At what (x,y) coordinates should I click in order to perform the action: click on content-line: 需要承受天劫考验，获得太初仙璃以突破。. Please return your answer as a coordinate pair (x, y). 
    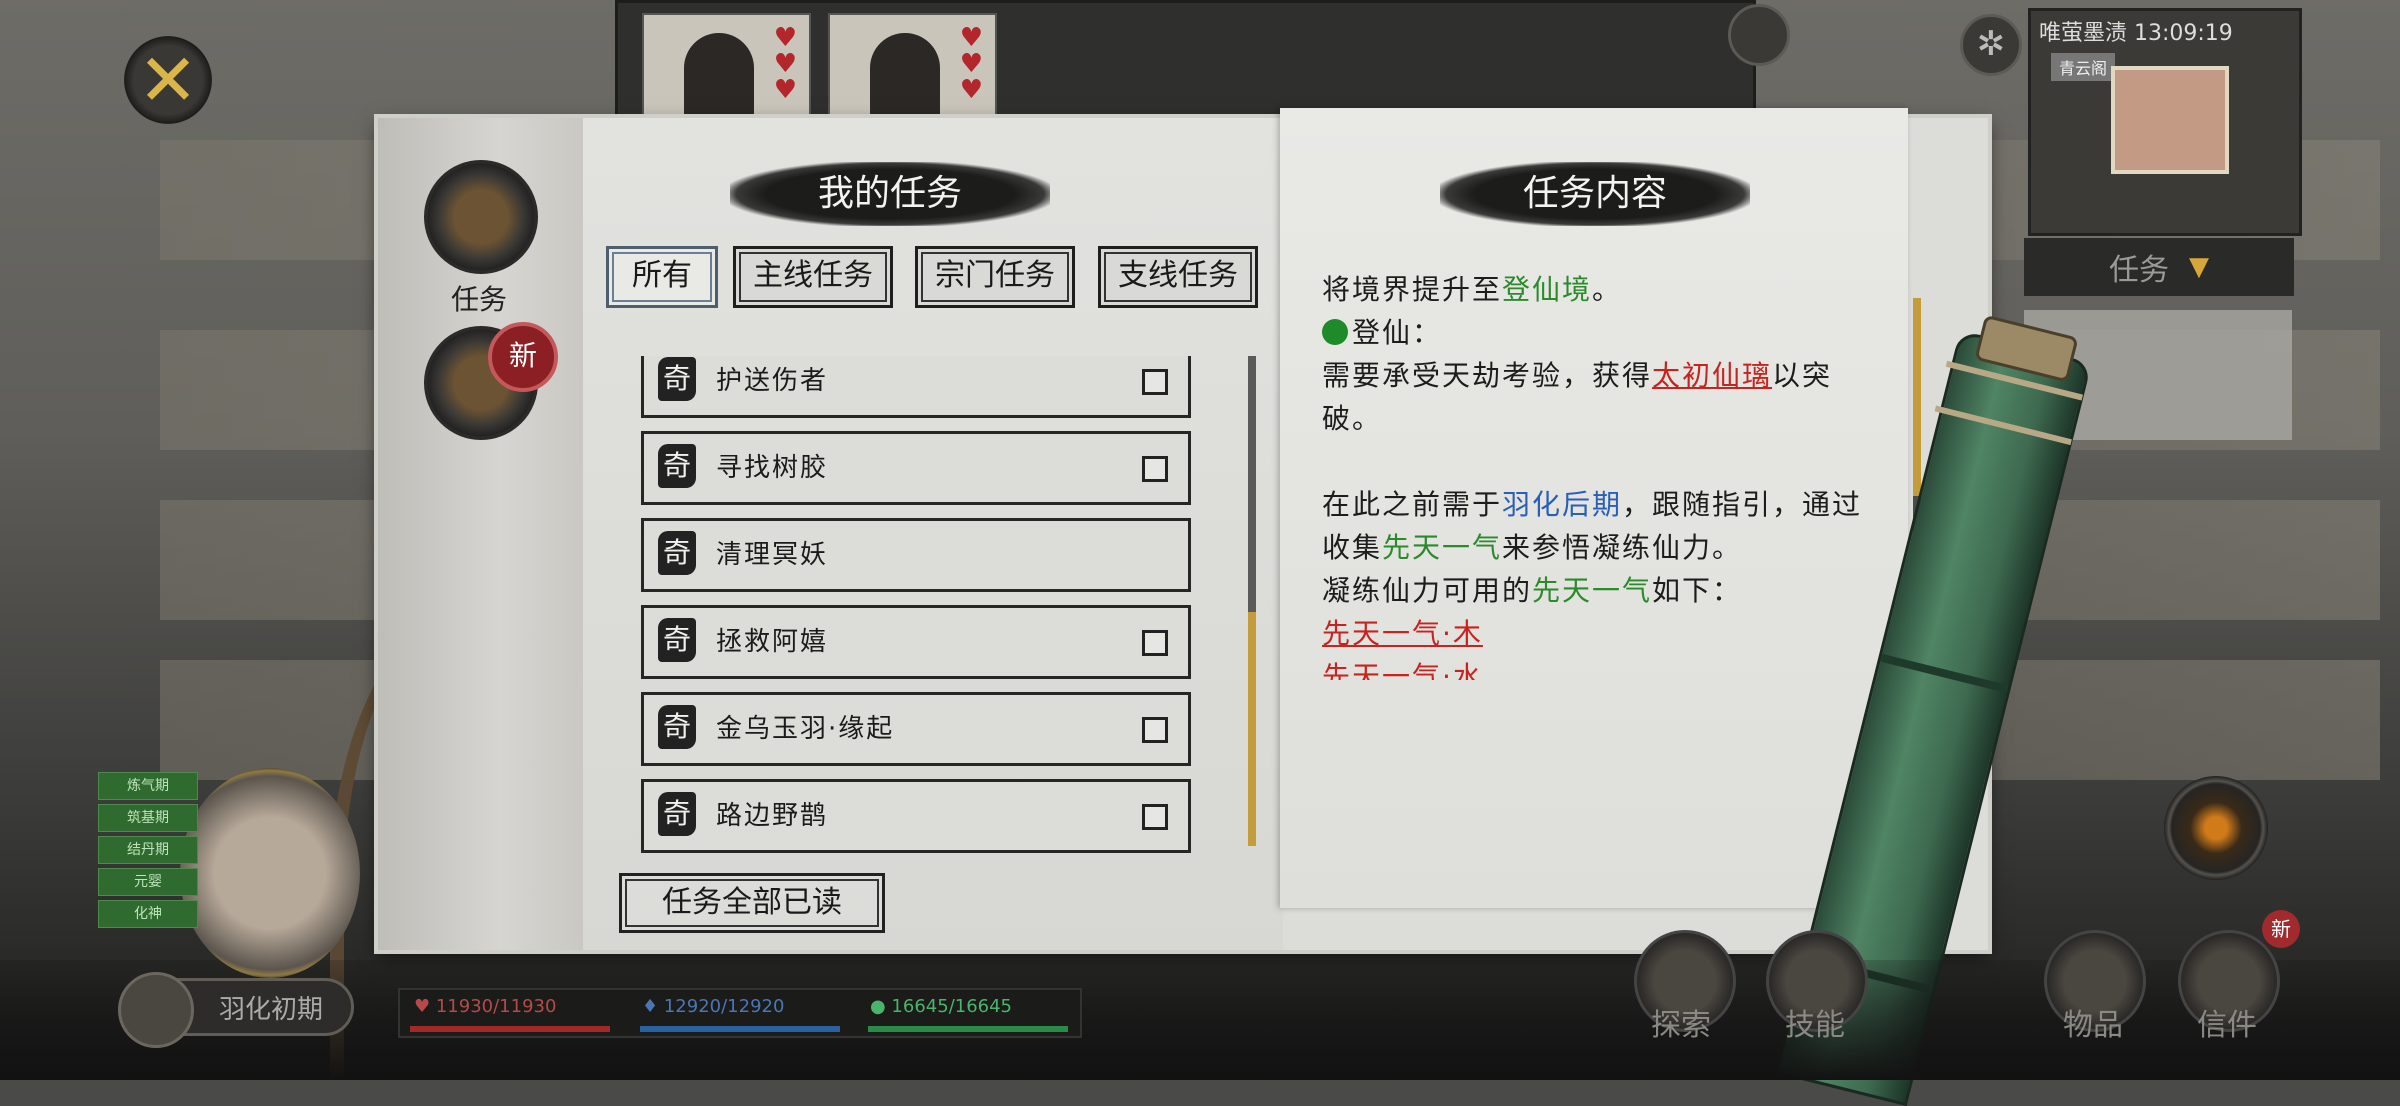
    Looking at the image, I should click on (1577, 397).